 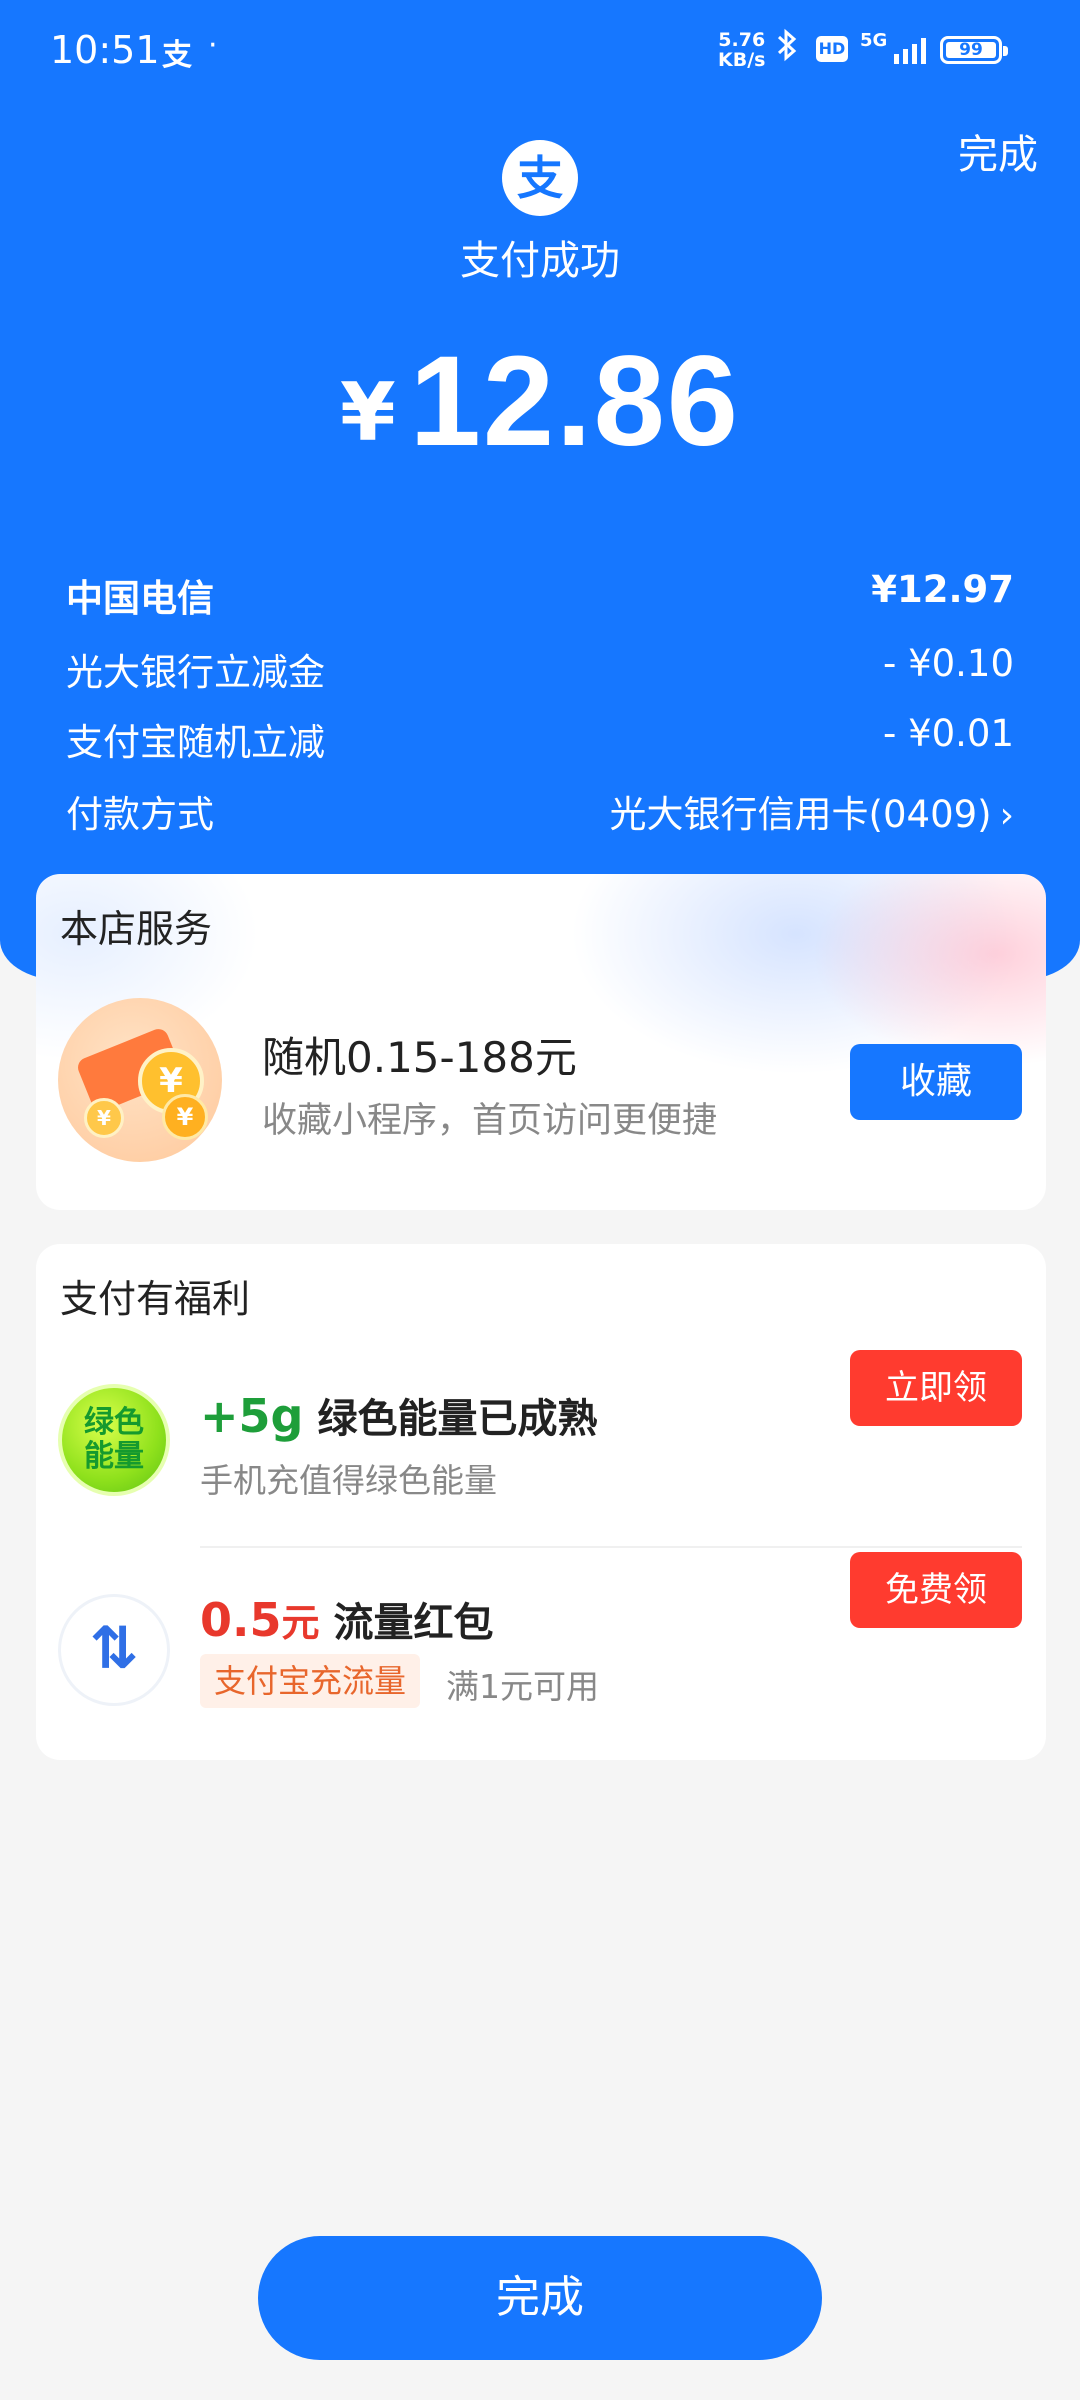 What do you see at coordinates (540, 50) in the screenshot?
I see `status-bar: 10:51 支 · 5.76 KB/s HD 5G 99` at bounding box center [540, 50].